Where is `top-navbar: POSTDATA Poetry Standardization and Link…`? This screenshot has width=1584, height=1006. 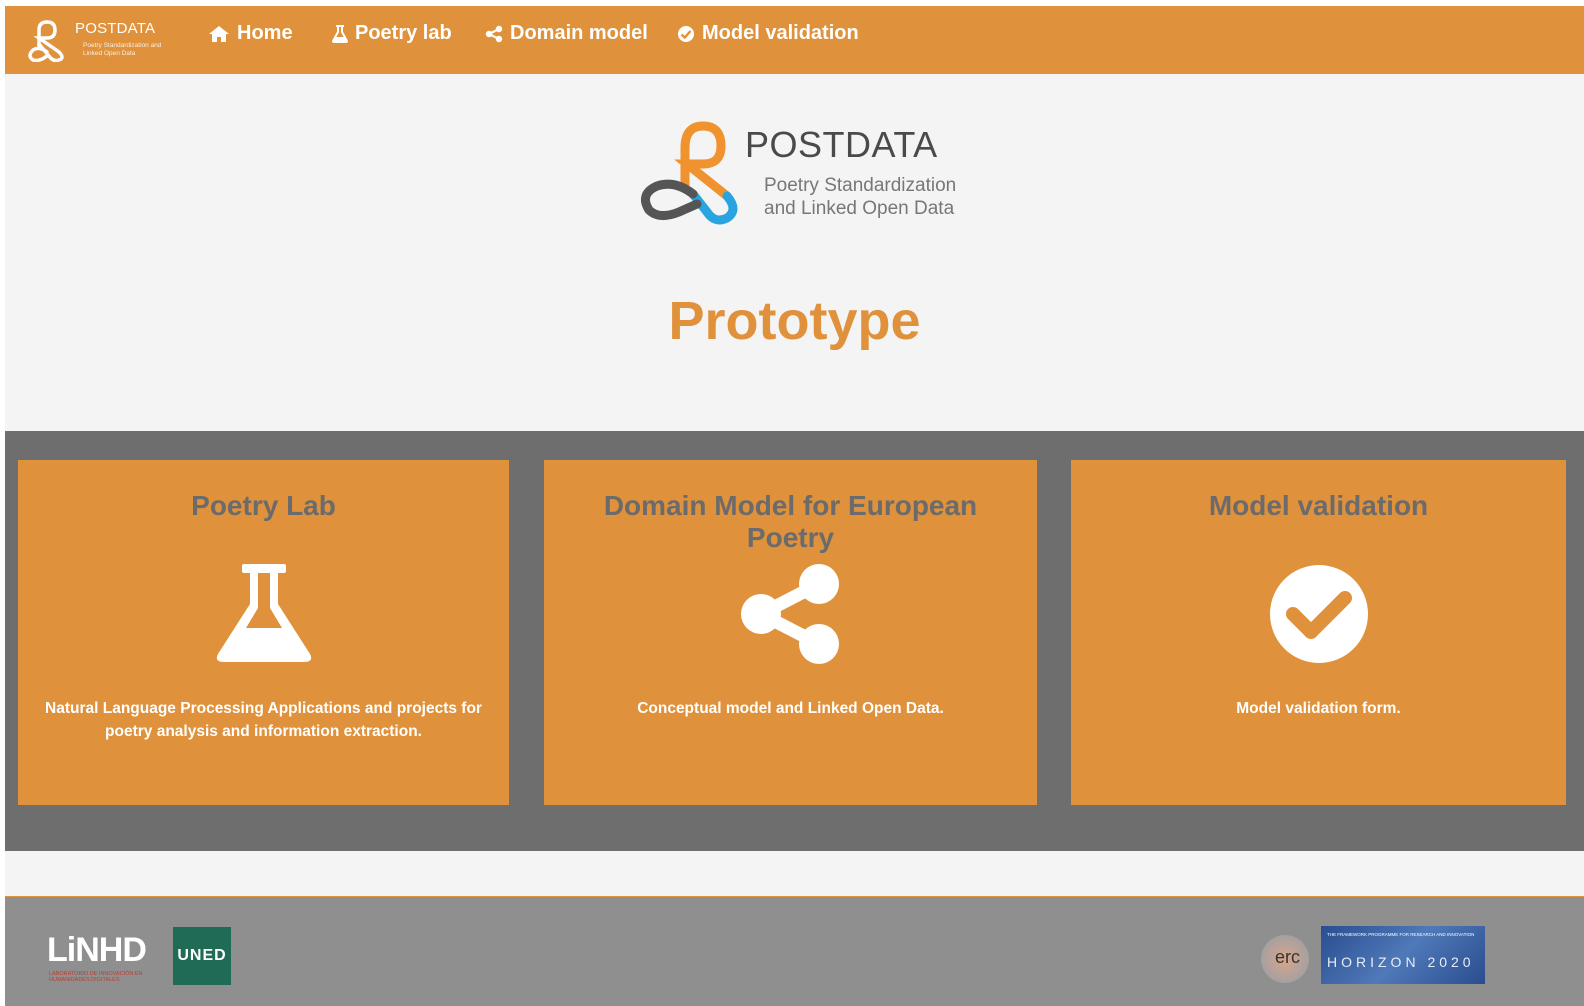 top-navbar: POSTDATA Poetry Standardization and Link… is located at coordinates (794, 40).